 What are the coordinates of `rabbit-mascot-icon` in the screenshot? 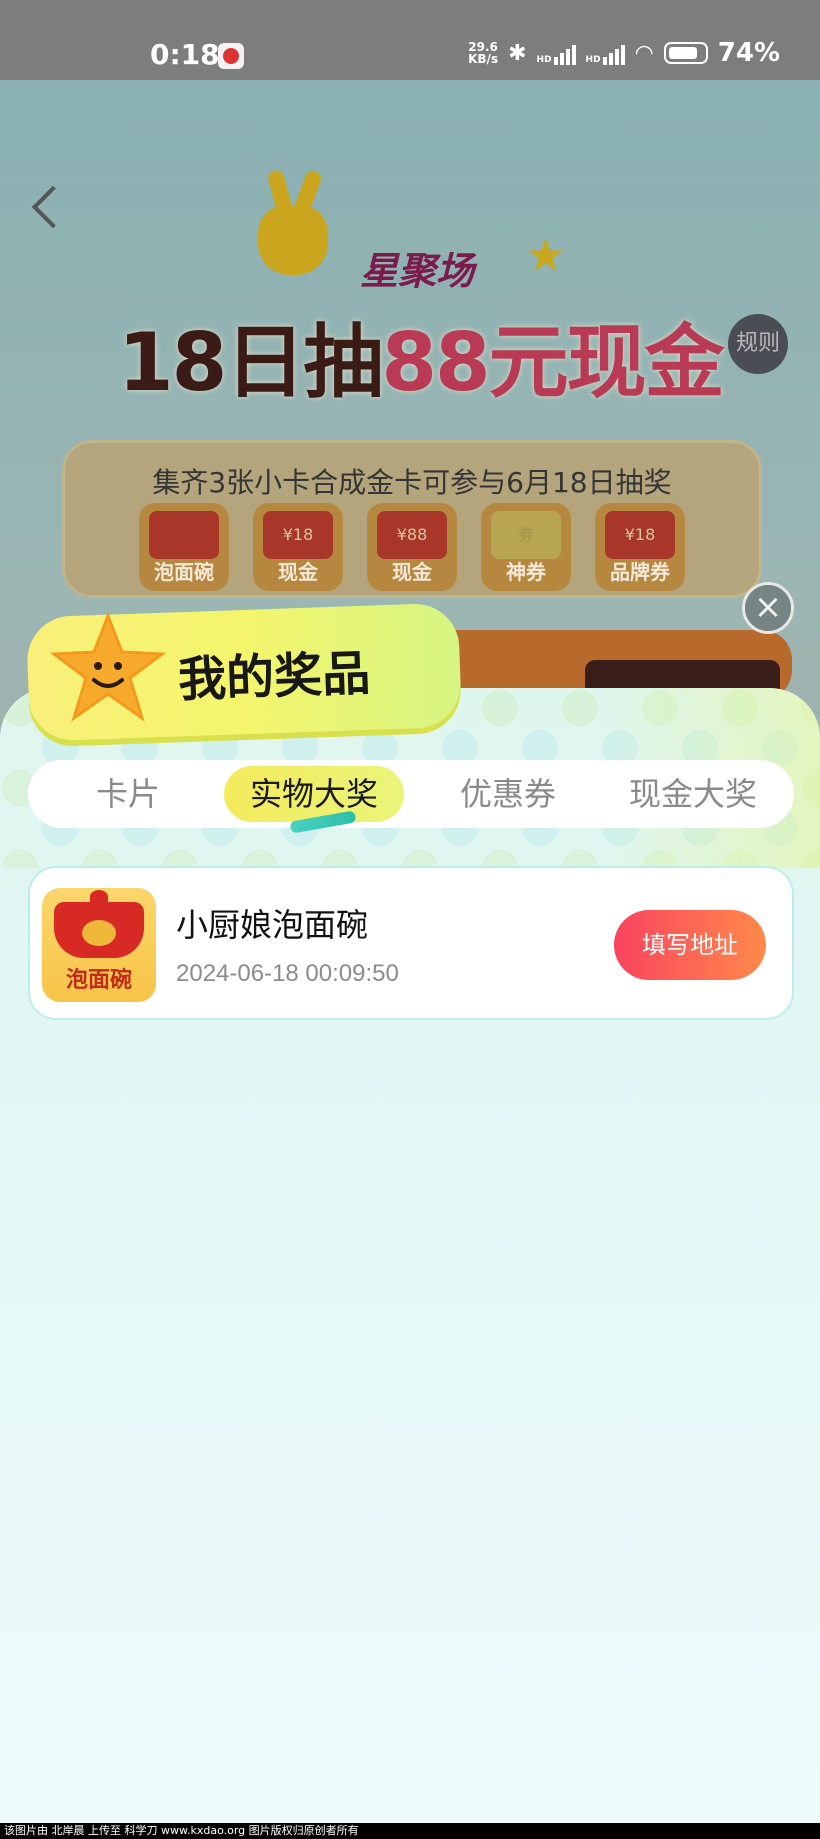 It's located at (293, 240).